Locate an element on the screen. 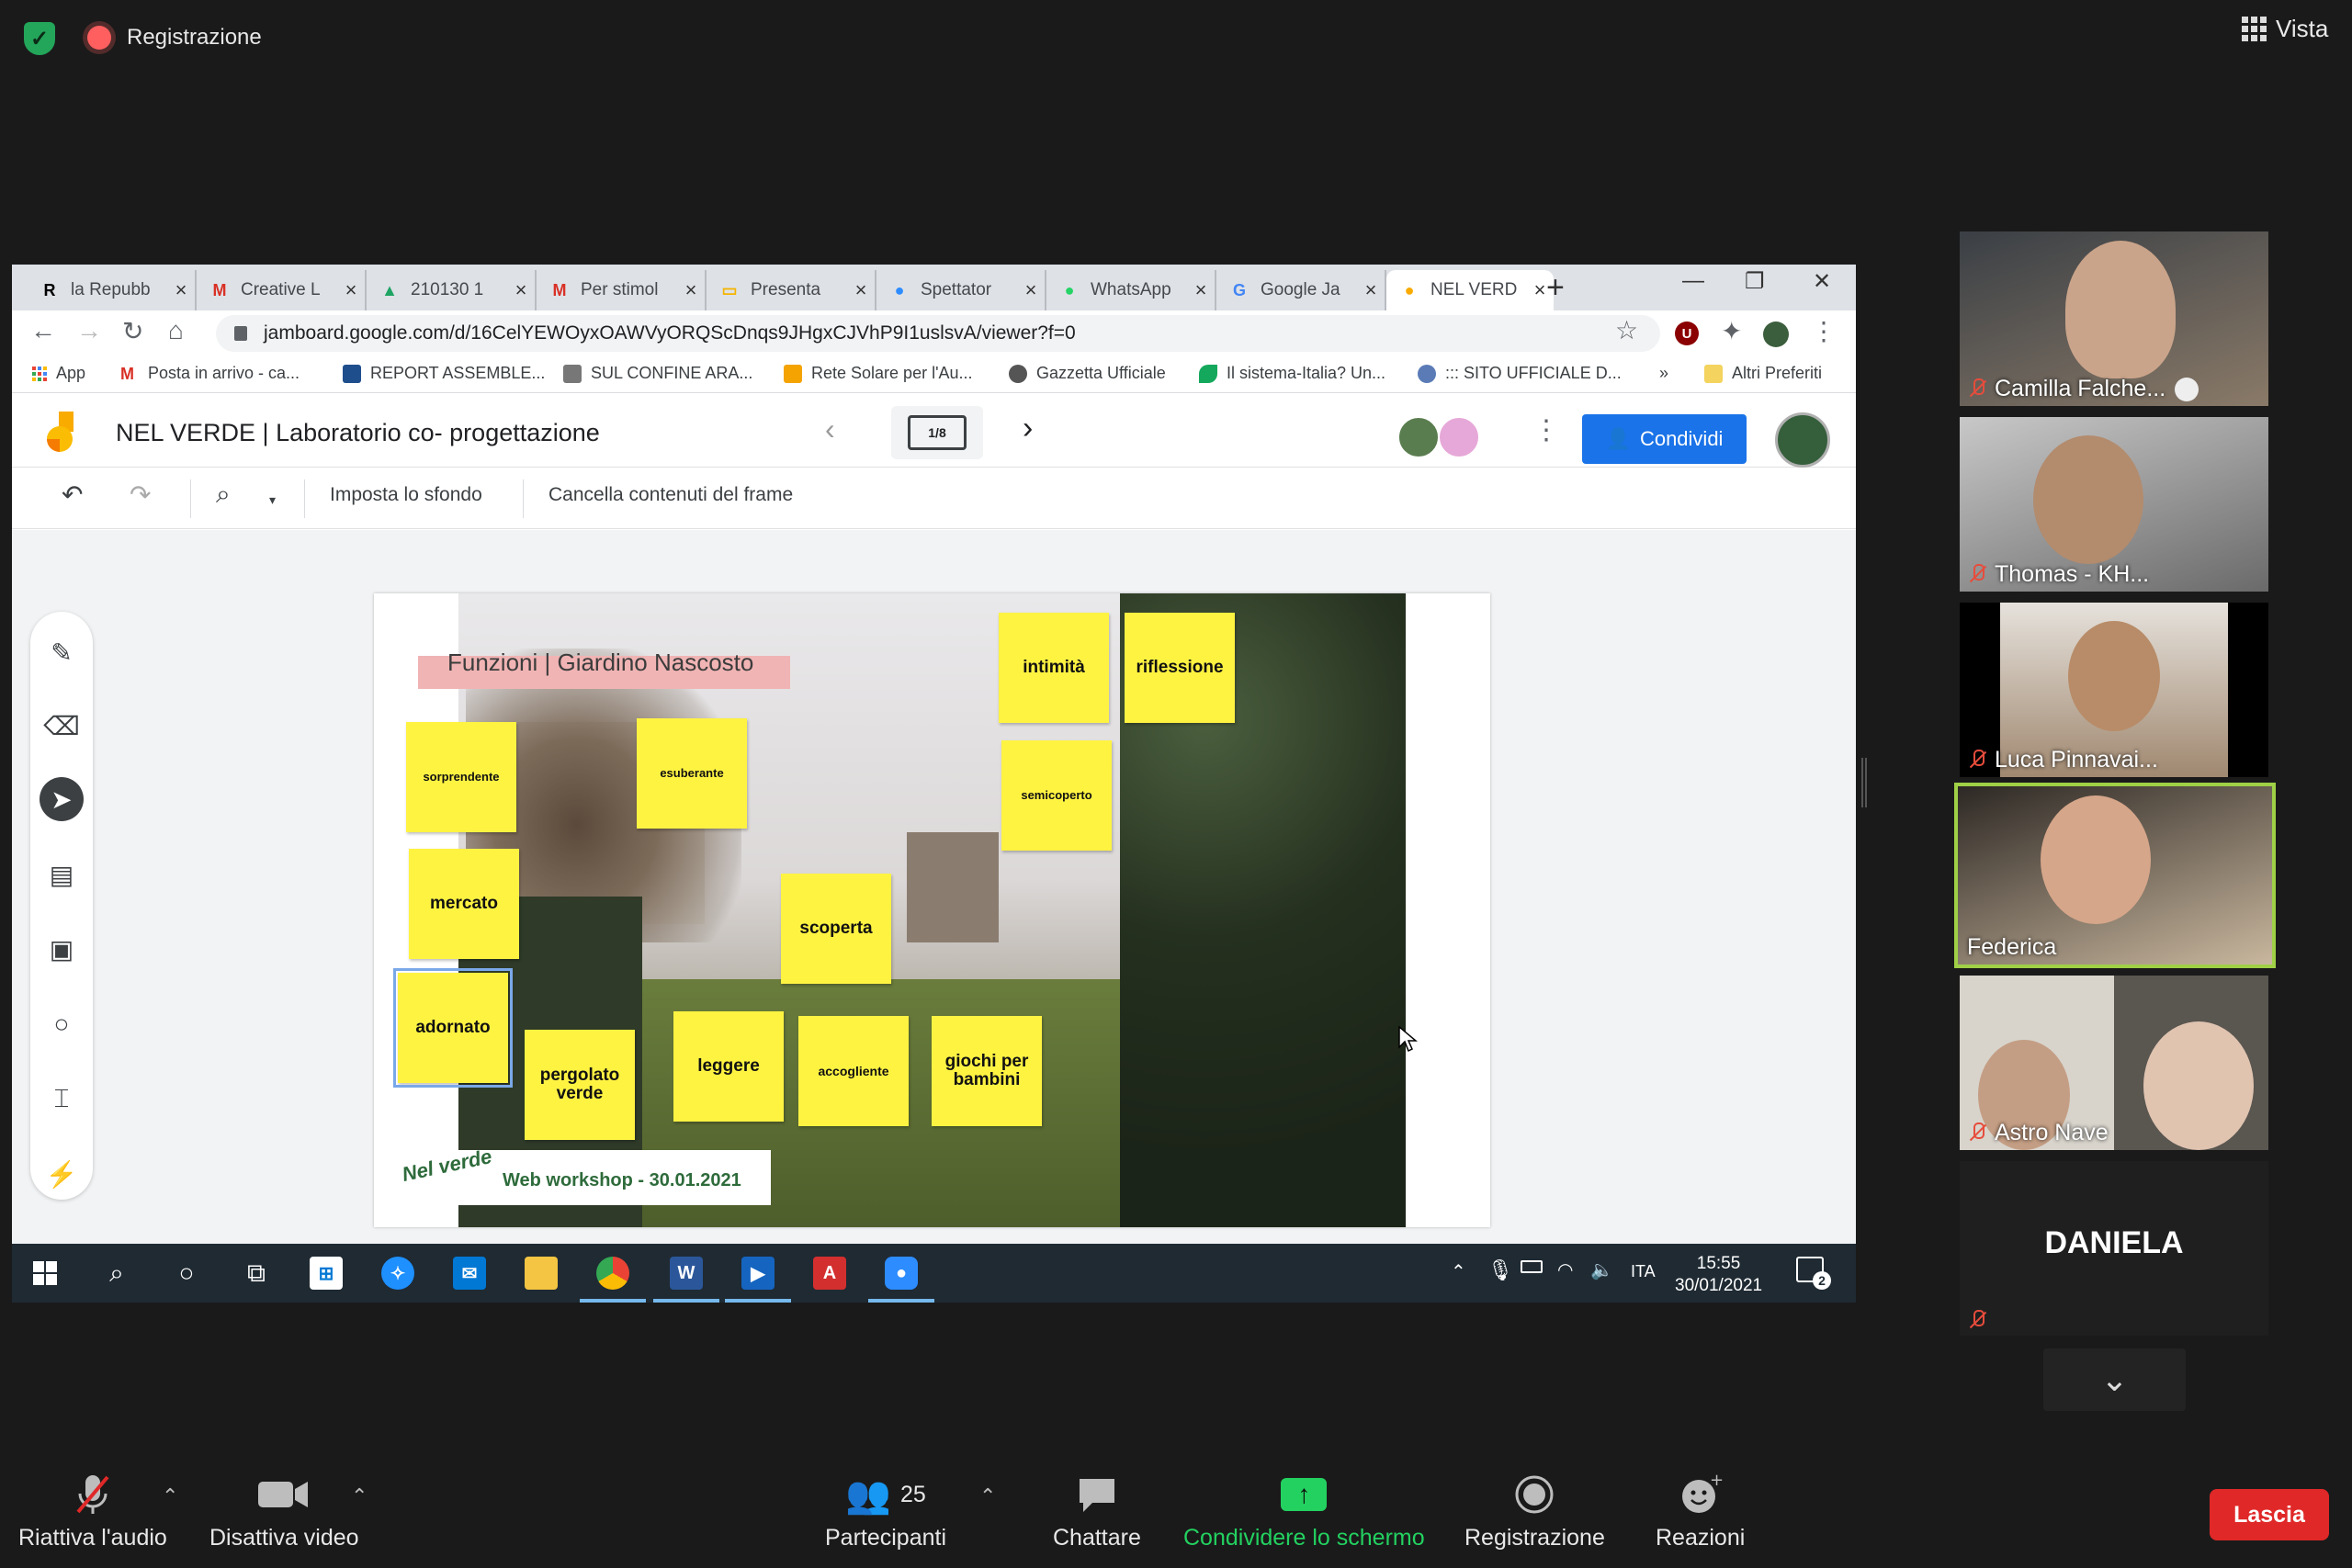 The height and width of the screenshot is (1568, 2352). file-explorer-icon is located at coordinates (541, 1273).